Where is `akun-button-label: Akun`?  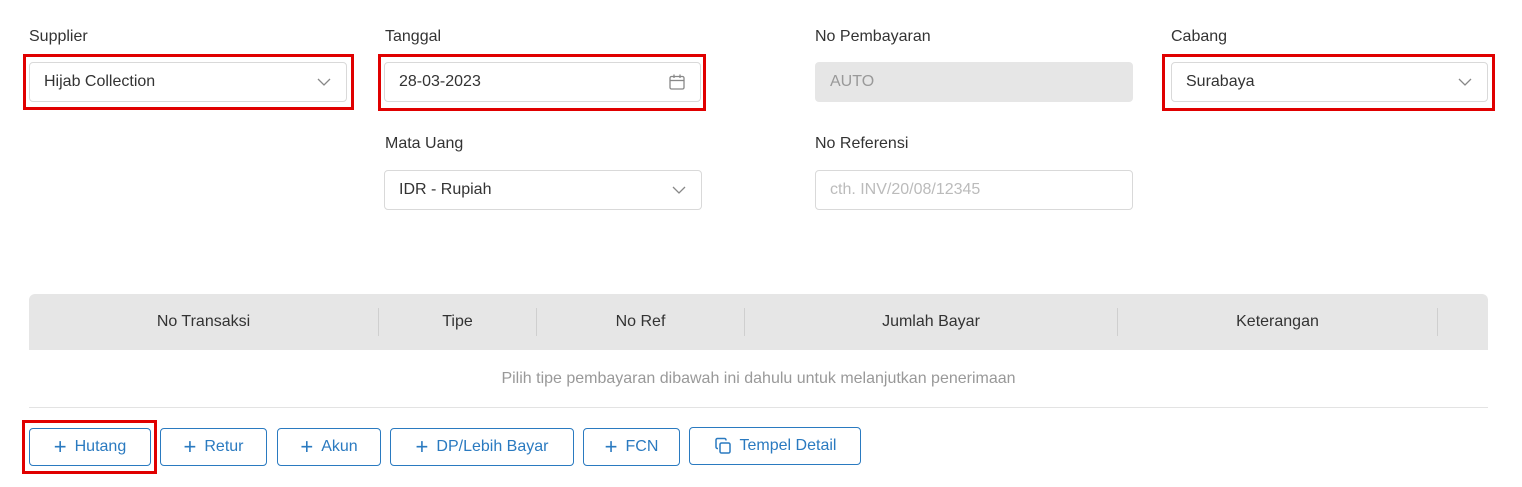
akun-button-label: Akun is located at coordinates (339, 446).